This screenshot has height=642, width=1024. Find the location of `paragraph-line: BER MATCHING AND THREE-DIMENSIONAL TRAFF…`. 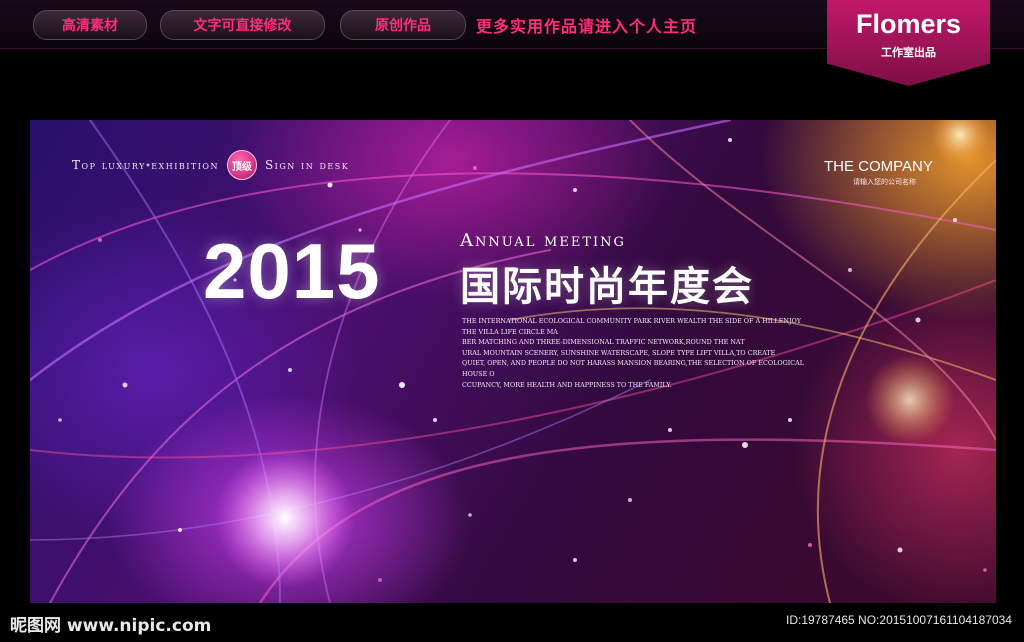

paragraph-line: BER MATCHING AND THREE-DIMENSIONAL TRAFF… is located at coordinates (603, 342).